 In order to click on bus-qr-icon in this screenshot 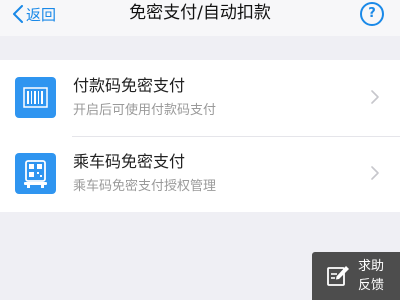, I will do `click(35, 173)`.